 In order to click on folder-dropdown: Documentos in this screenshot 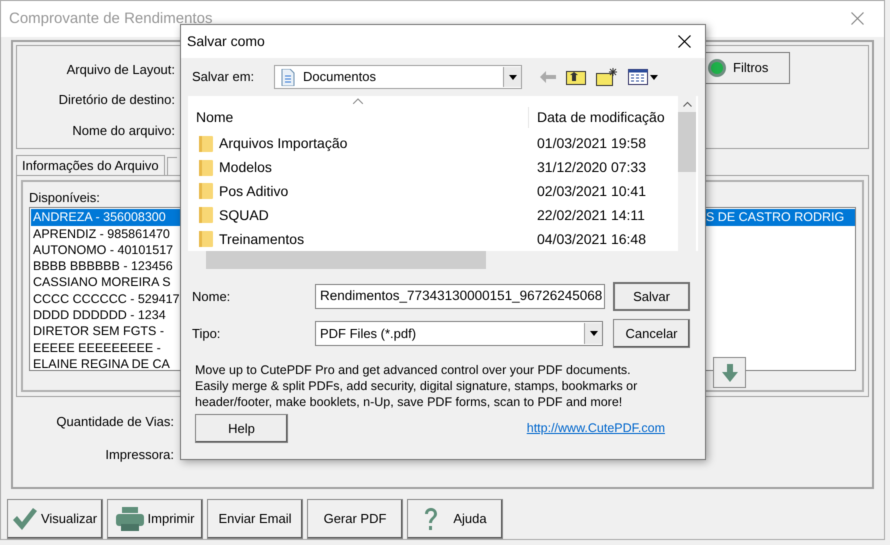, I will do `click(398, 77)`.